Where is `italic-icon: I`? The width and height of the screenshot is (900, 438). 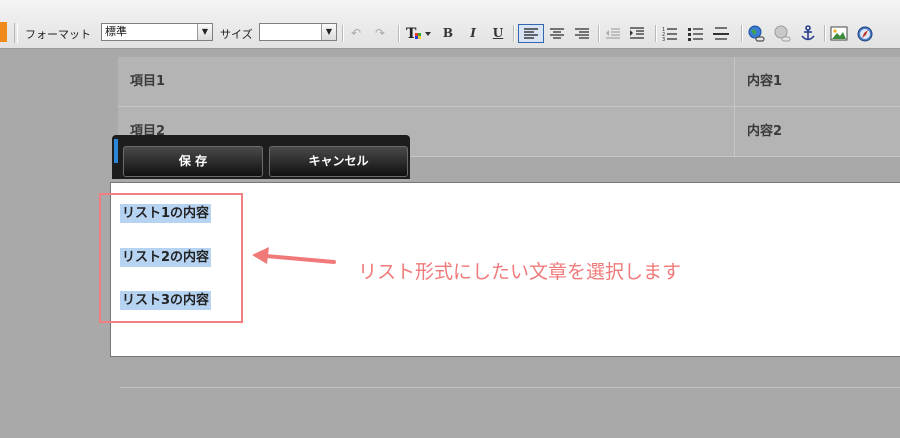 italic-icon: I is located at coordinates (473, 33).